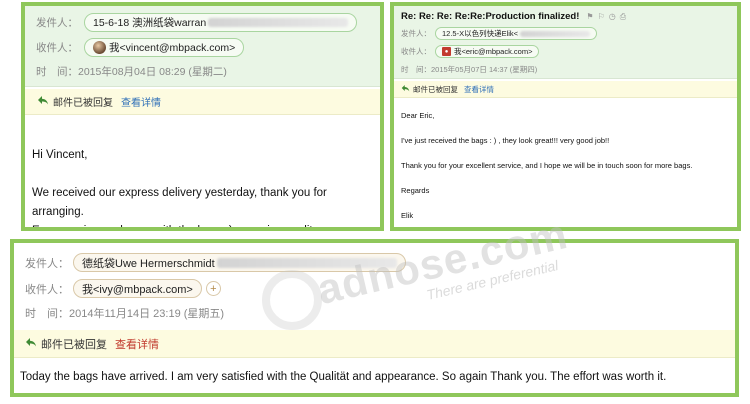  I want to click on recipient-address: 我<eric@mbpack.com>, so click(493, 51).